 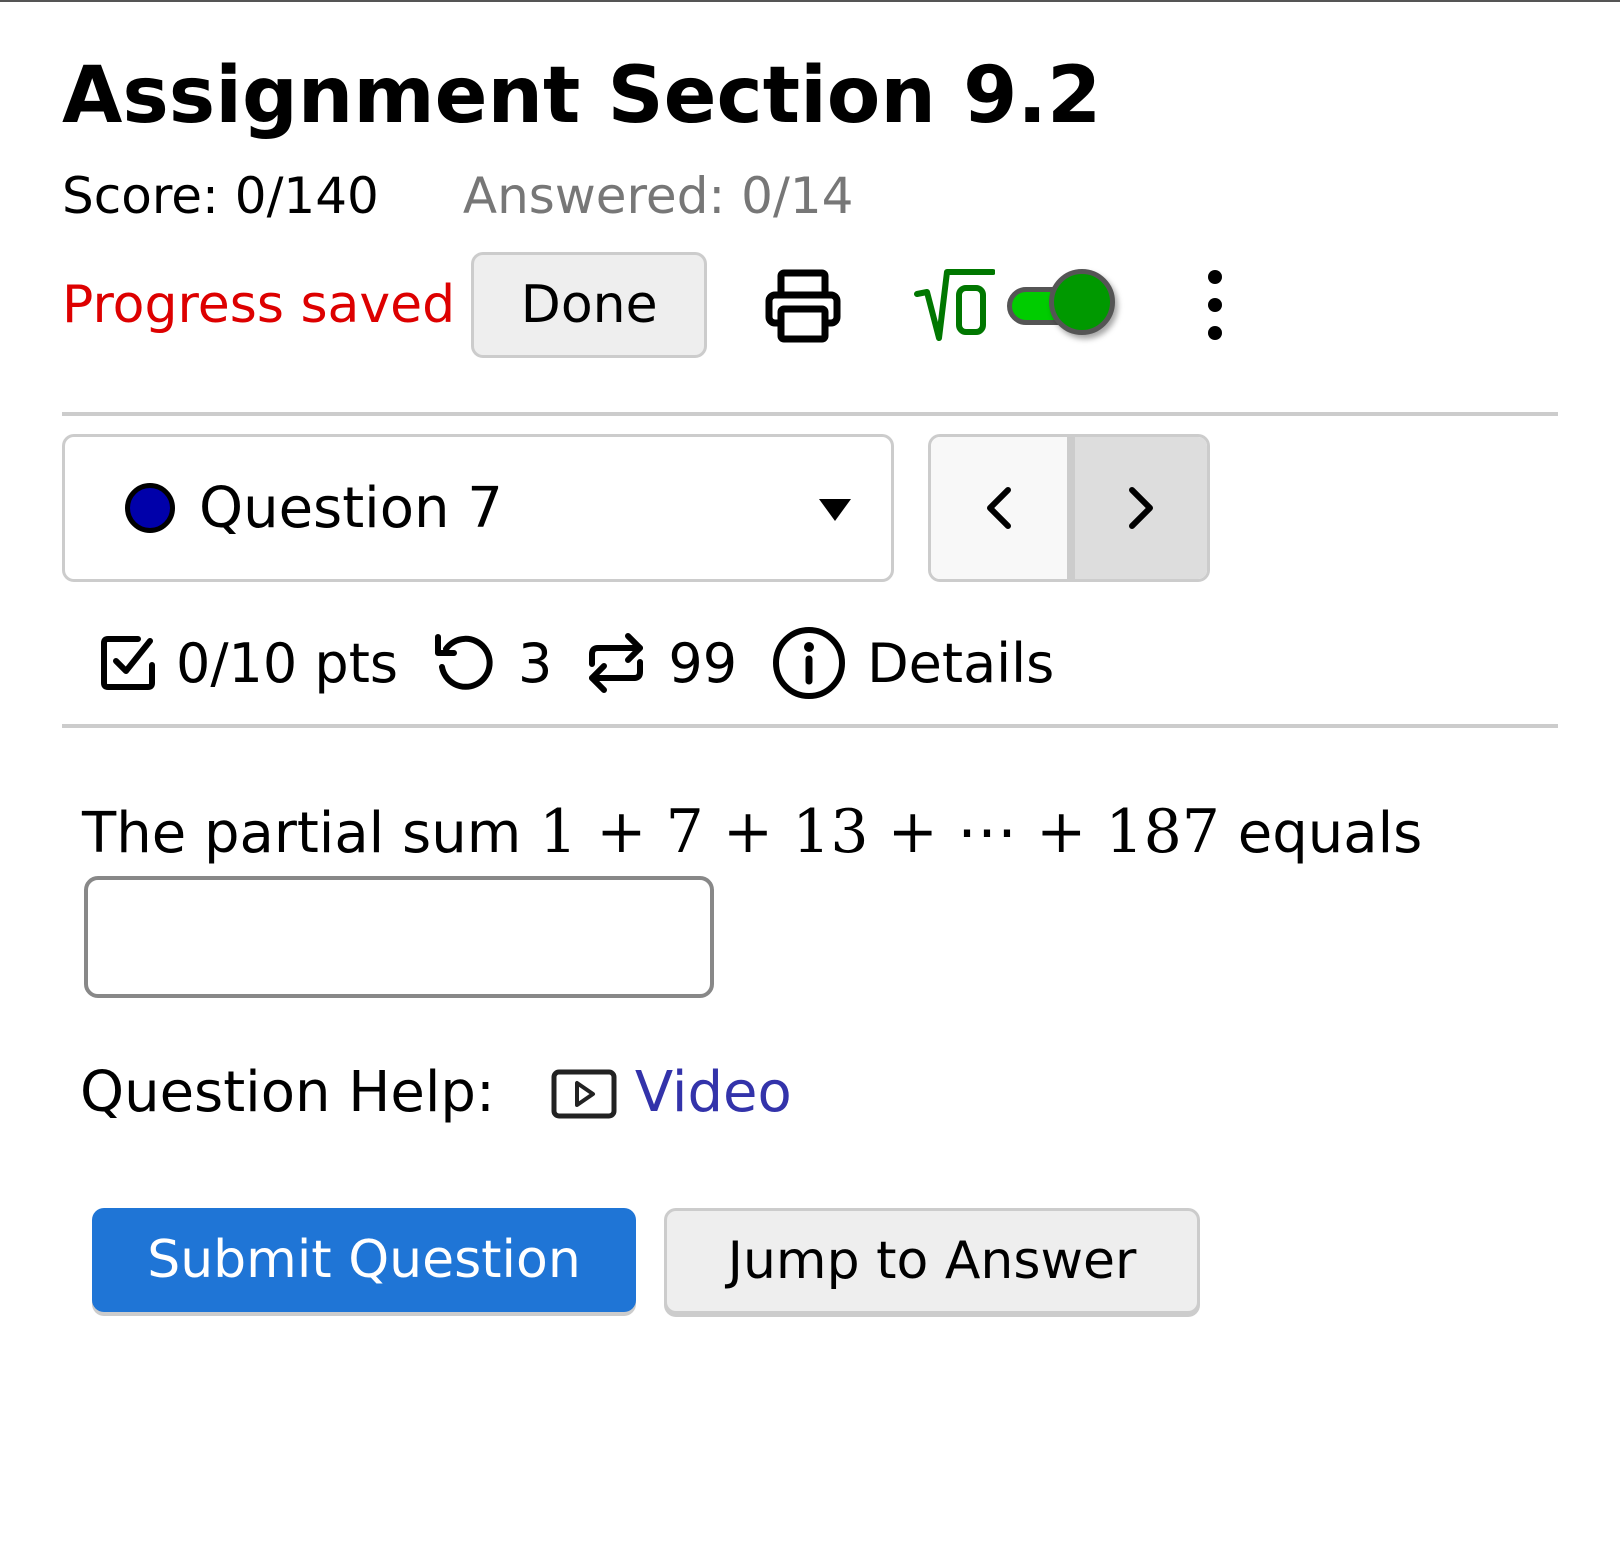 What do you see at coordinates (1215, 305) in the screenshot?
I see `vertical-ellipsis-icon` at bounding box center [1215, 305].